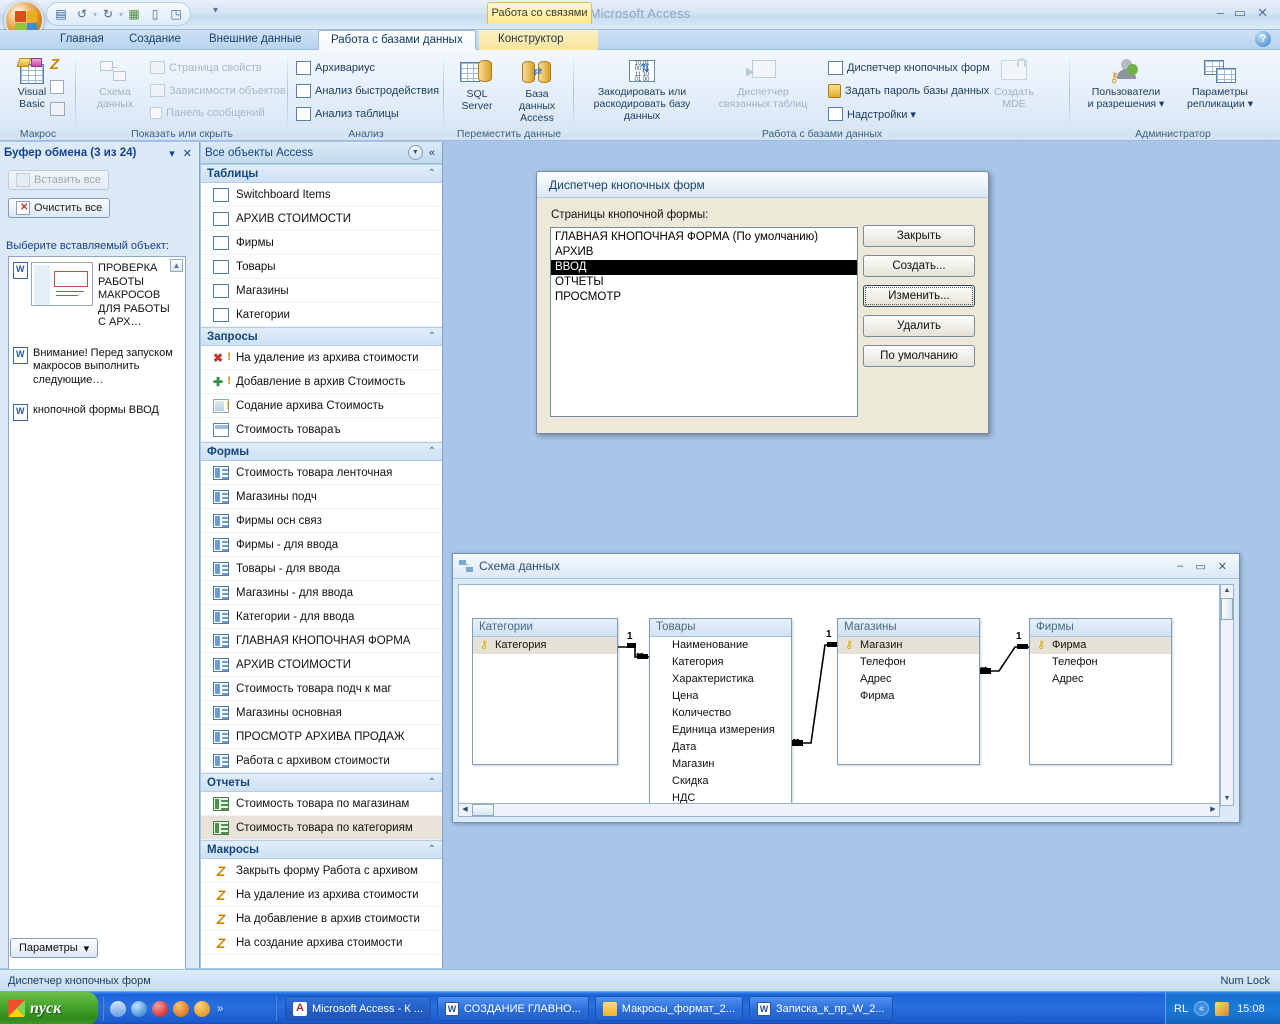 This screenshot has height=1024, width=1280. Describe the element at coordinates (321, 521) in the screenshot. I see `nav-item-form-2: Фирмы осн связ` at that location.